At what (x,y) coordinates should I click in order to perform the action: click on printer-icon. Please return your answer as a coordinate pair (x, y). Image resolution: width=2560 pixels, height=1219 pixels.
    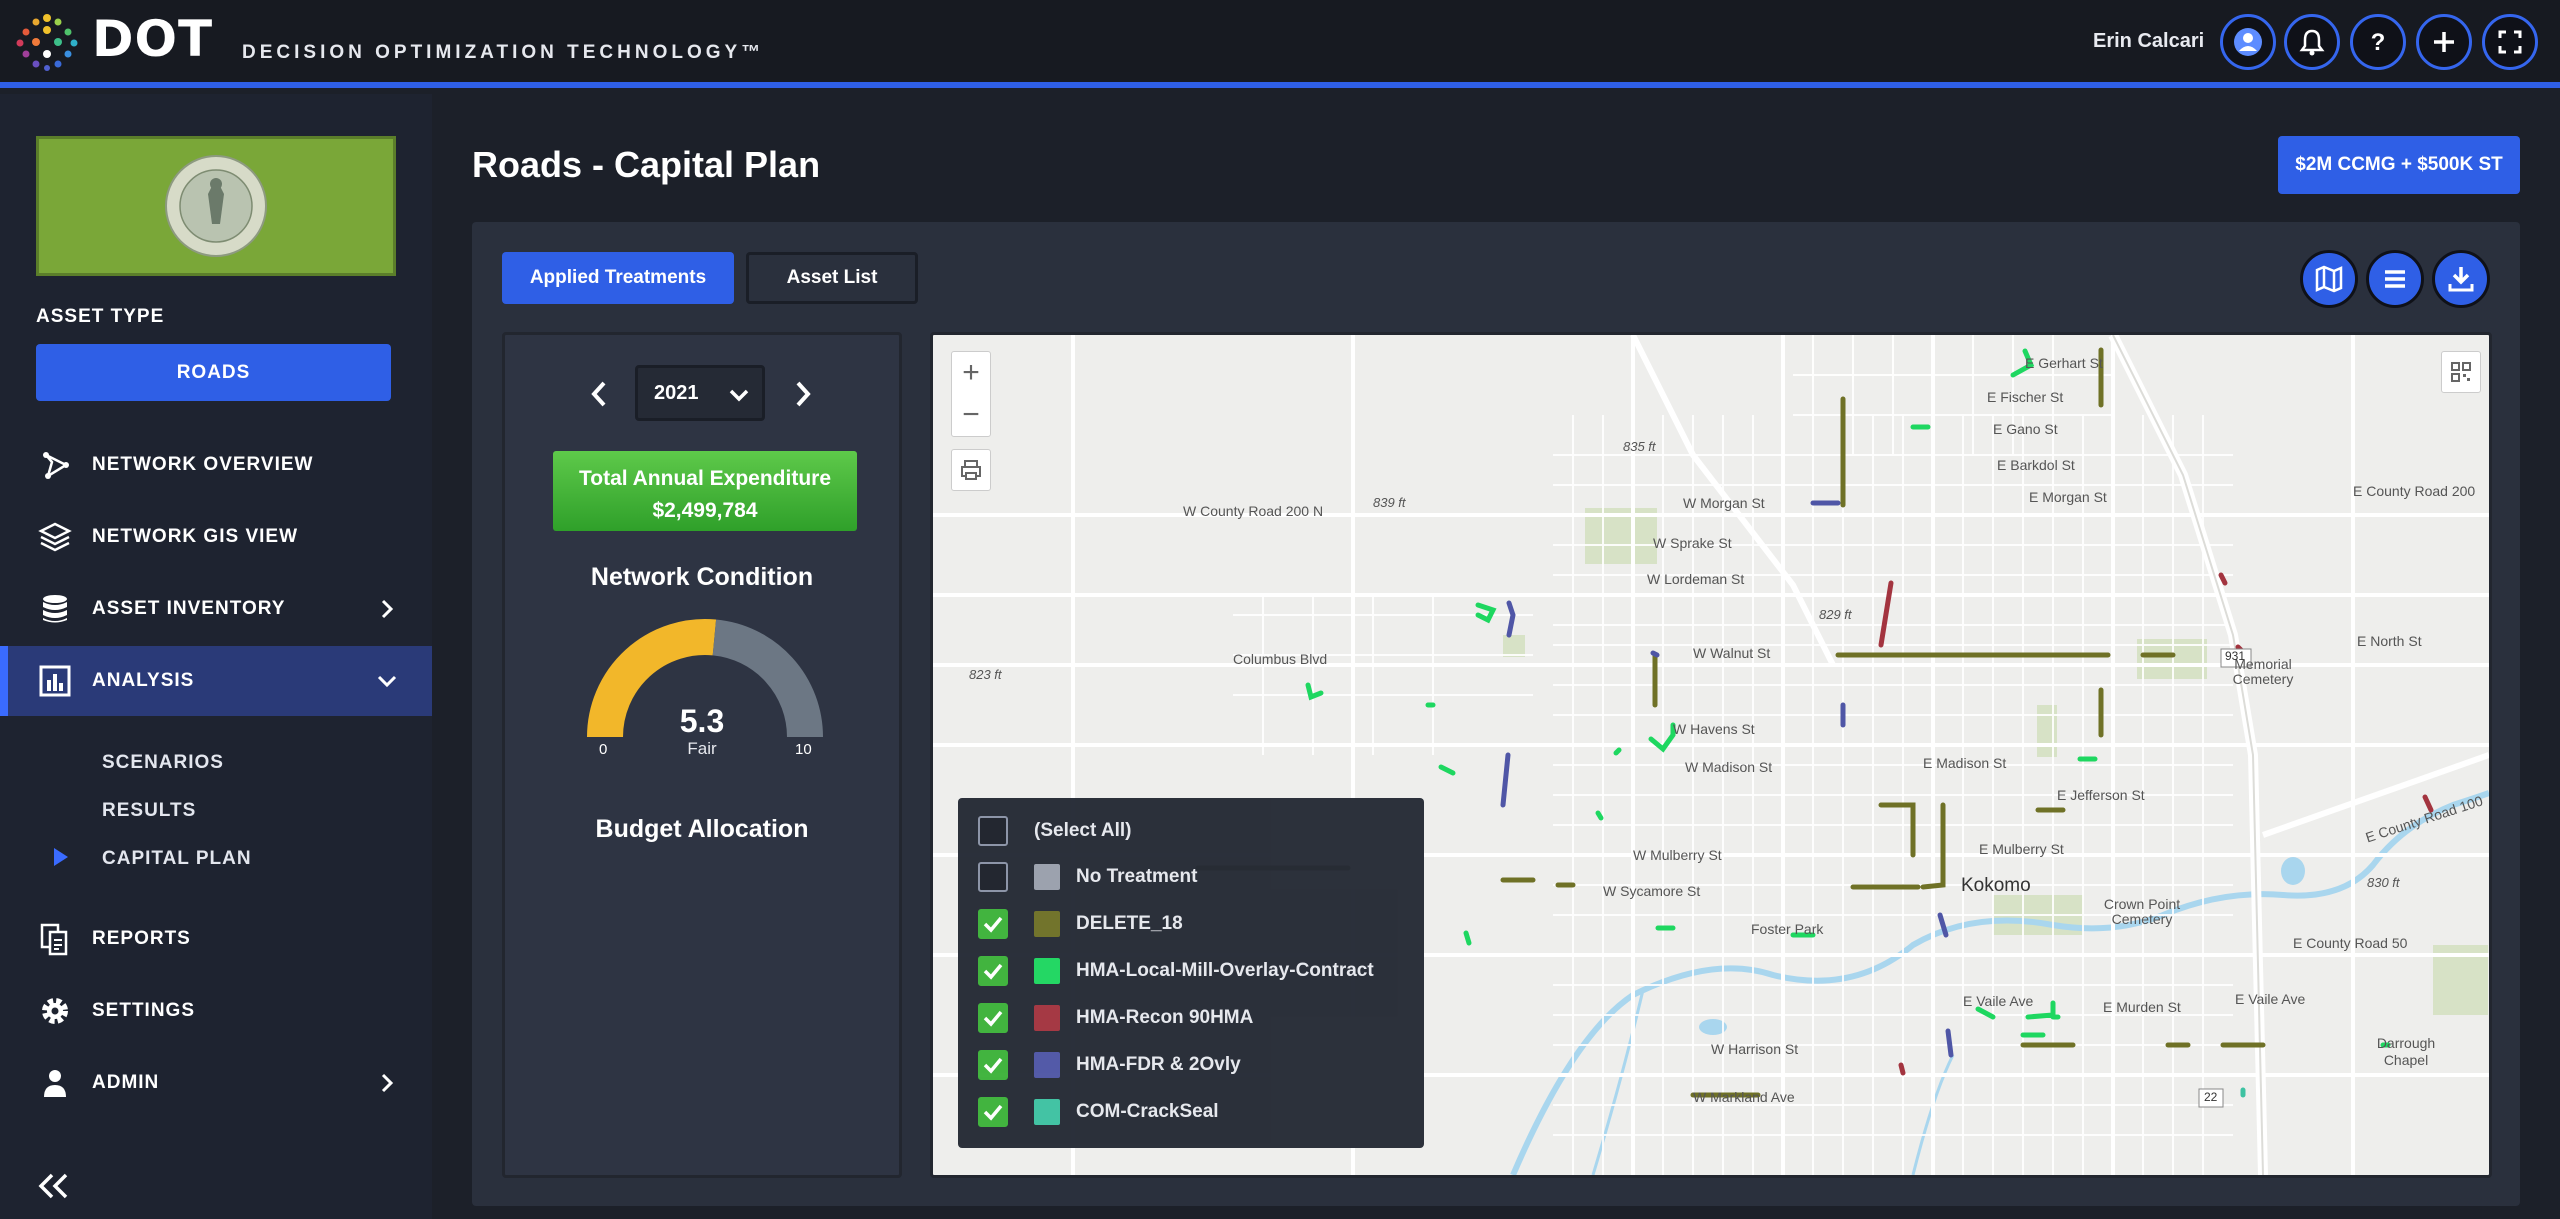
    Looking at the image, I should click on (971, 470).